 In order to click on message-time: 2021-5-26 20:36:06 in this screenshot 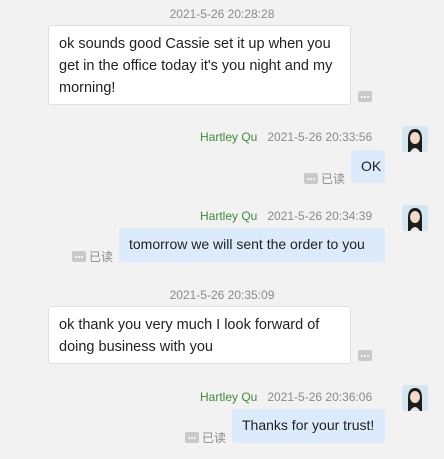, I will do `click(320, 397)`.